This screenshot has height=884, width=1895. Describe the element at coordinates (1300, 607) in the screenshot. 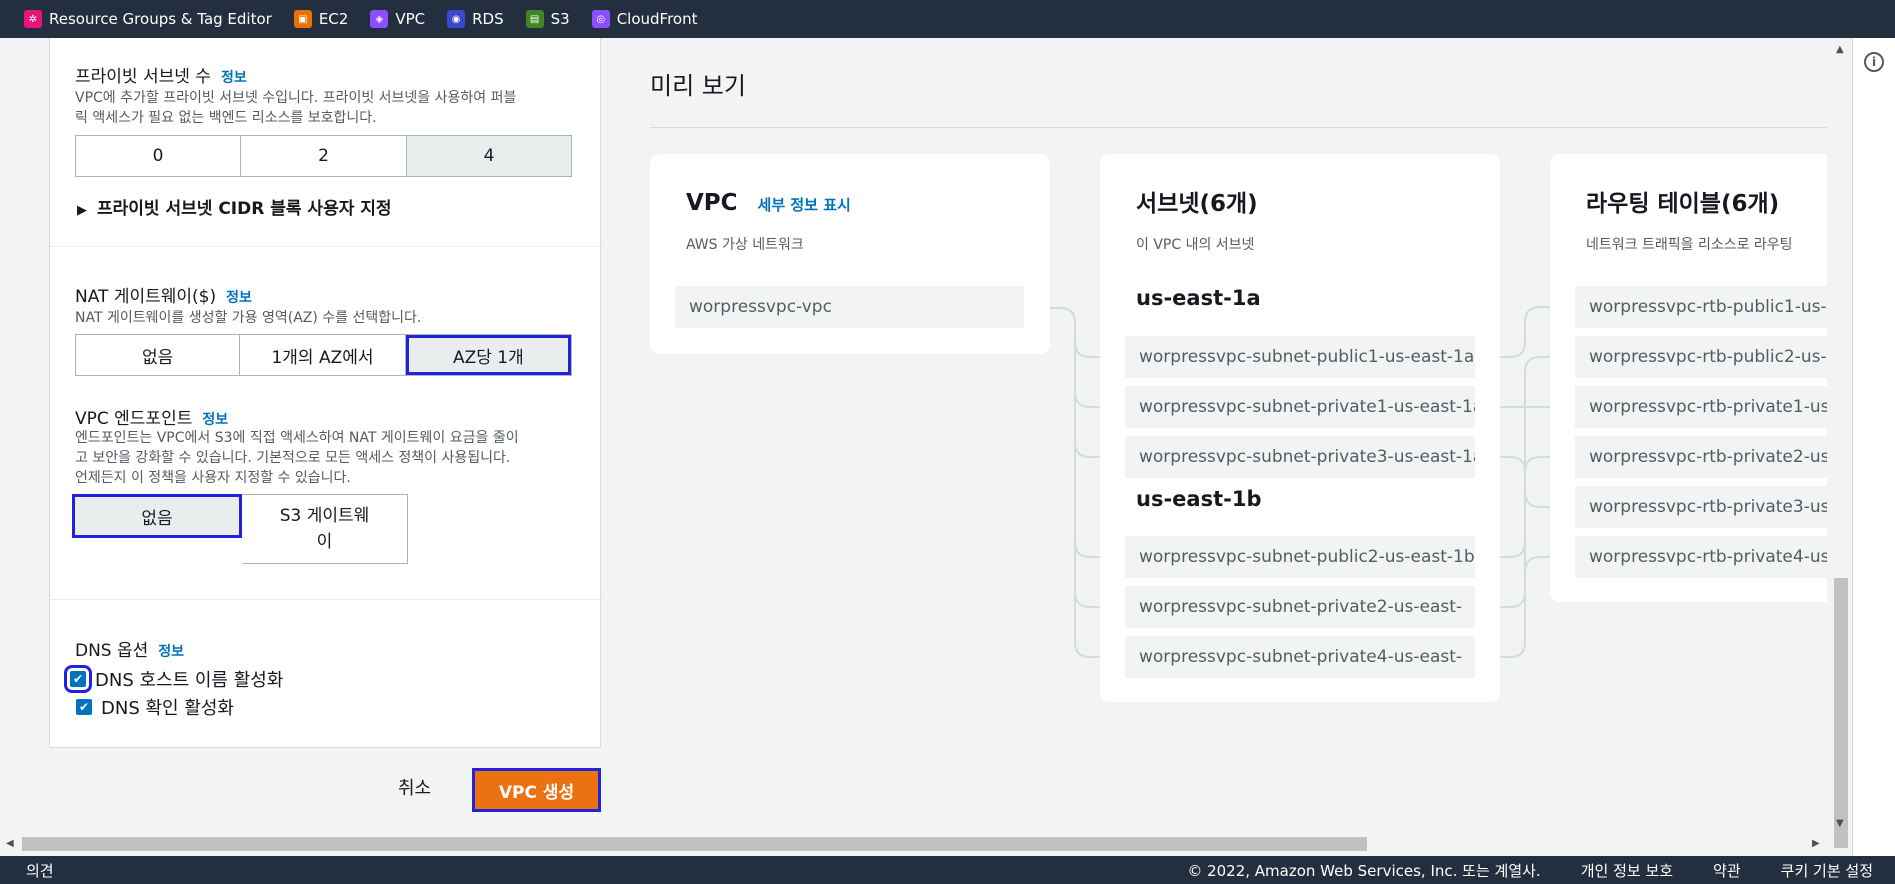

I see `subnet-item: worpressvpc-subnet-private2-us-east-` at that location.